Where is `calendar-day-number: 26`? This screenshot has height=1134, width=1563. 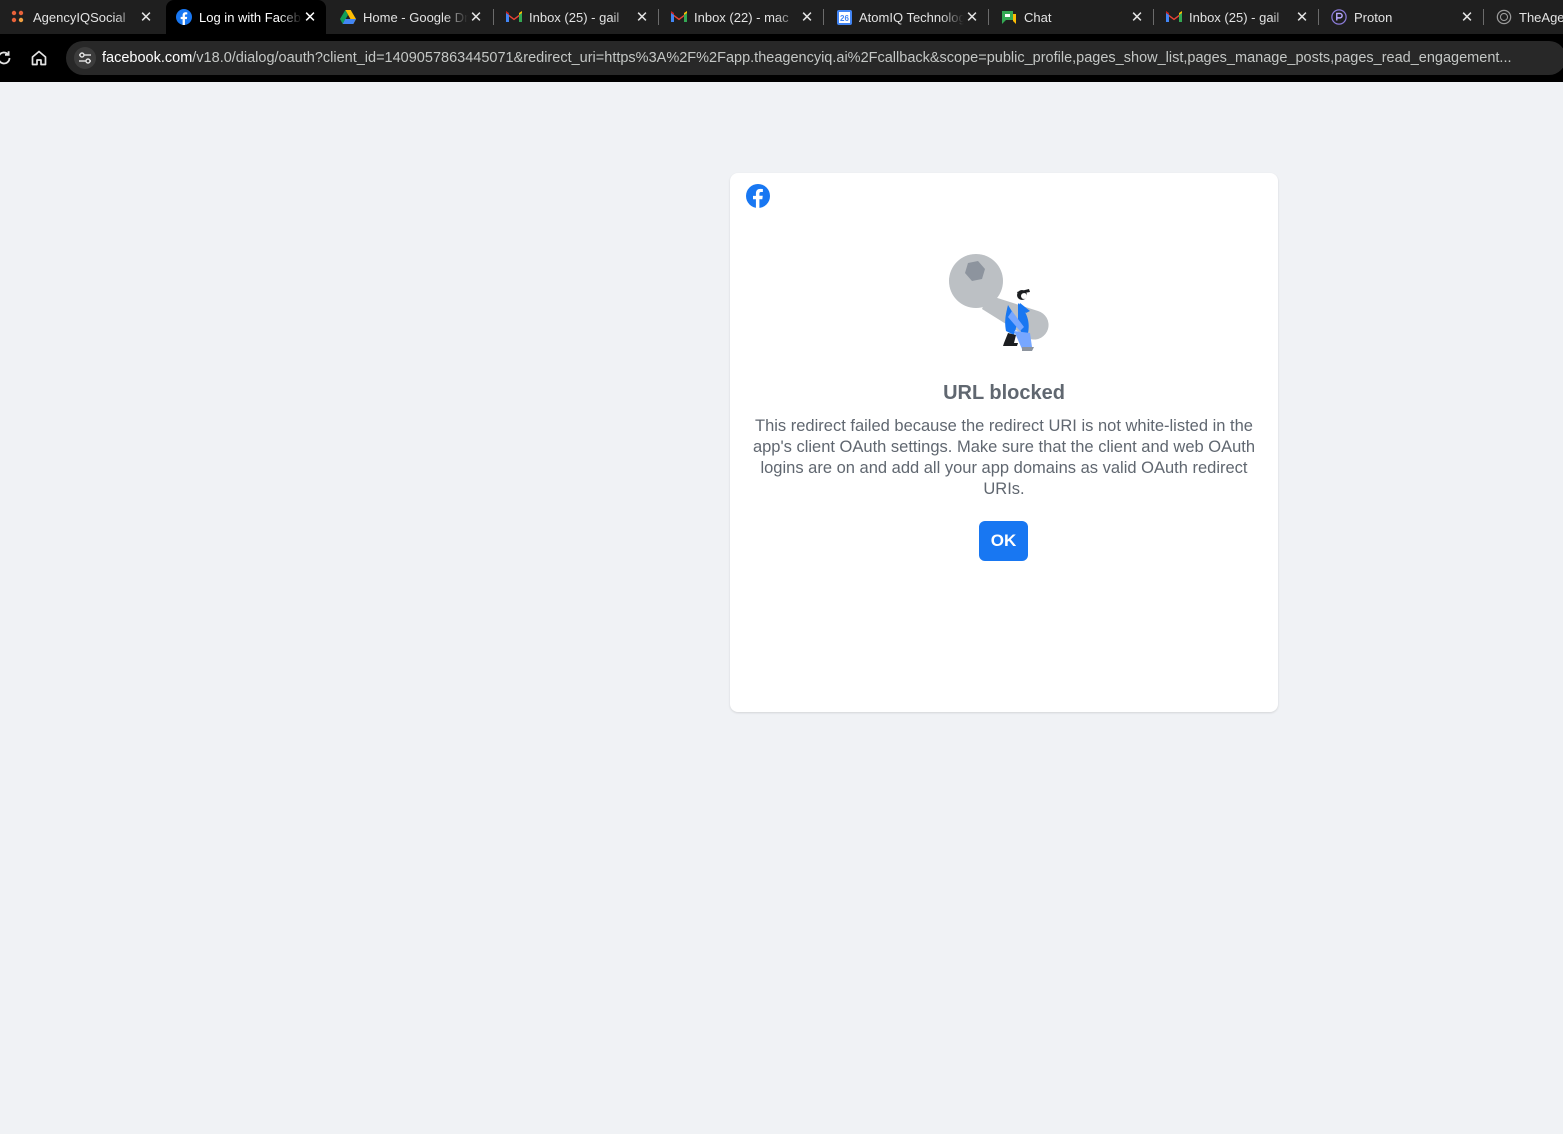
calendar-day-number: 26 is located at coordinates (844, 18).